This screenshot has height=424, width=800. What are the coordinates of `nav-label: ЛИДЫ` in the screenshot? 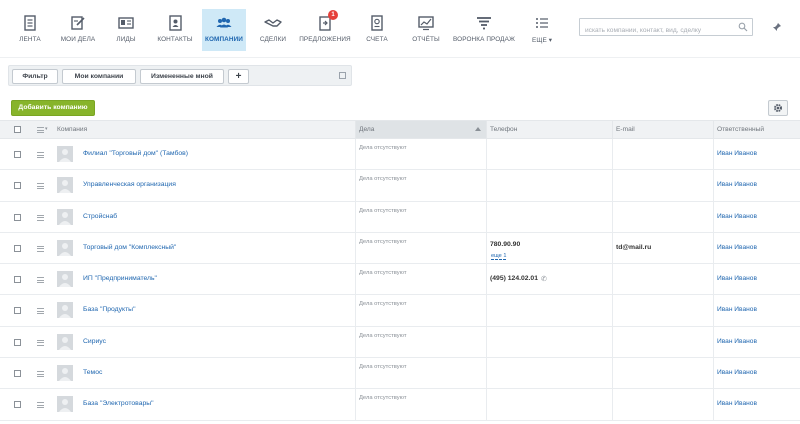 It's located at (126, 39).